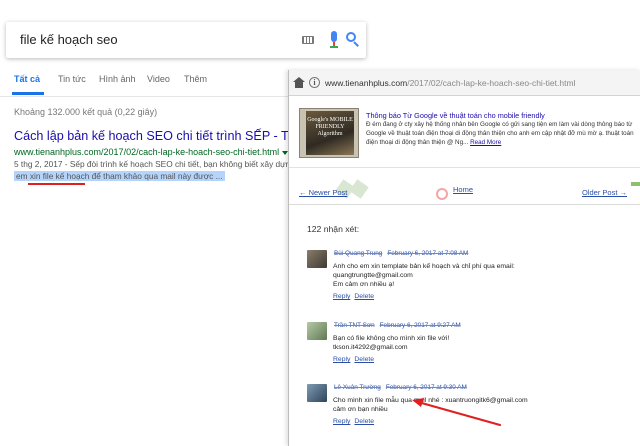 Image resolution: width=640 pixels, height=446 pixels. Describe the element at coordinates (457, 412) in the screenshot. I see `annotation-arrow` at that location.